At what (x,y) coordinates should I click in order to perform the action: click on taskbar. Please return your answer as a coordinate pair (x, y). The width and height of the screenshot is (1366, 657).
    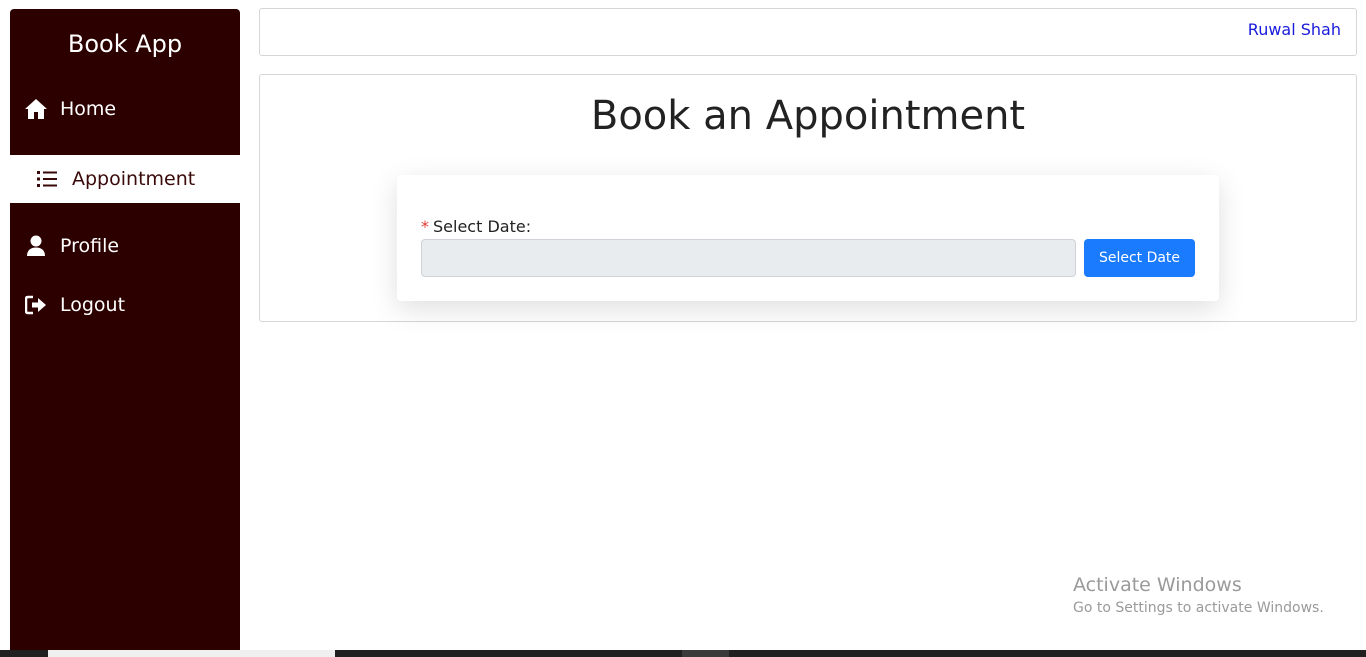
    Looking at the image, I should click on (683, 653).